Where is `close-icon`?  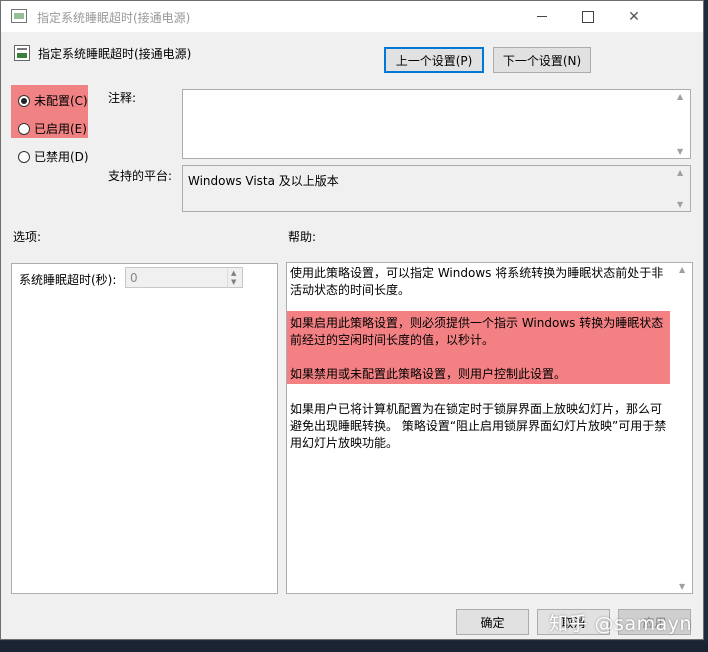 close-icon is located at coordinates (634, 16).